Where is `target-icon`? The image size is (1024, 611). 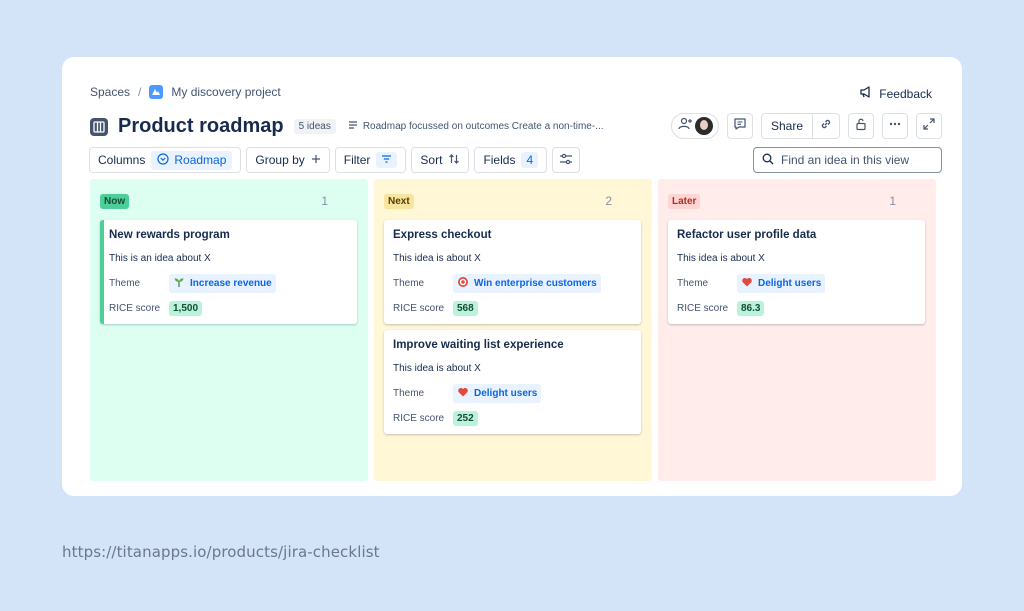 target-icon is located at coordinates (463, 283).